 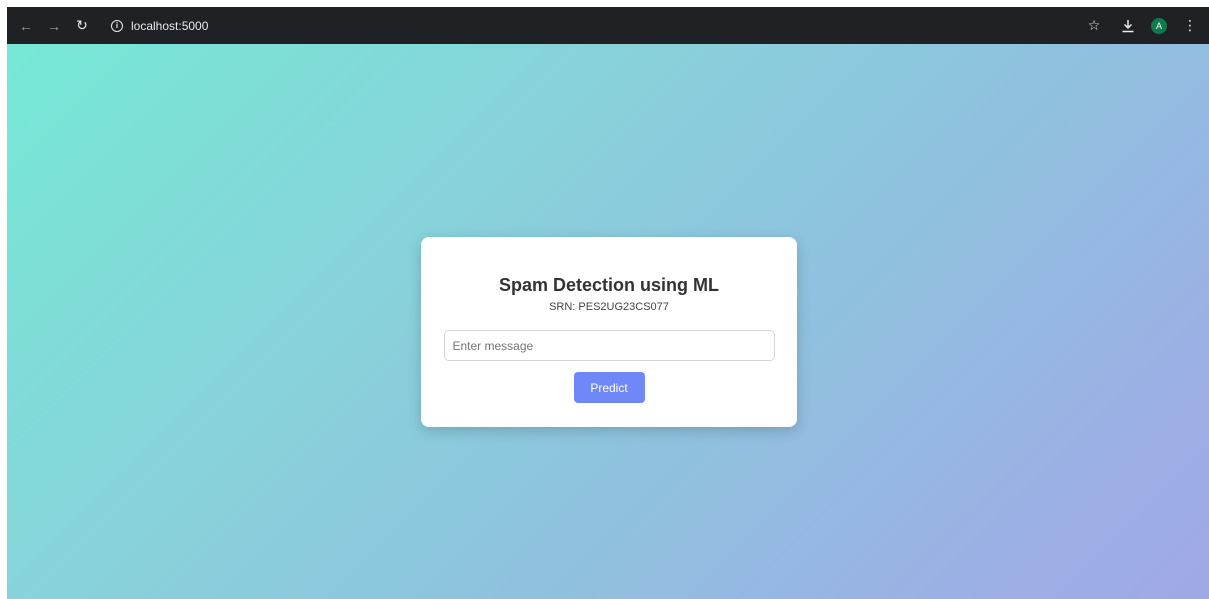 I want to click on message-input, so click(x=609, y=345).